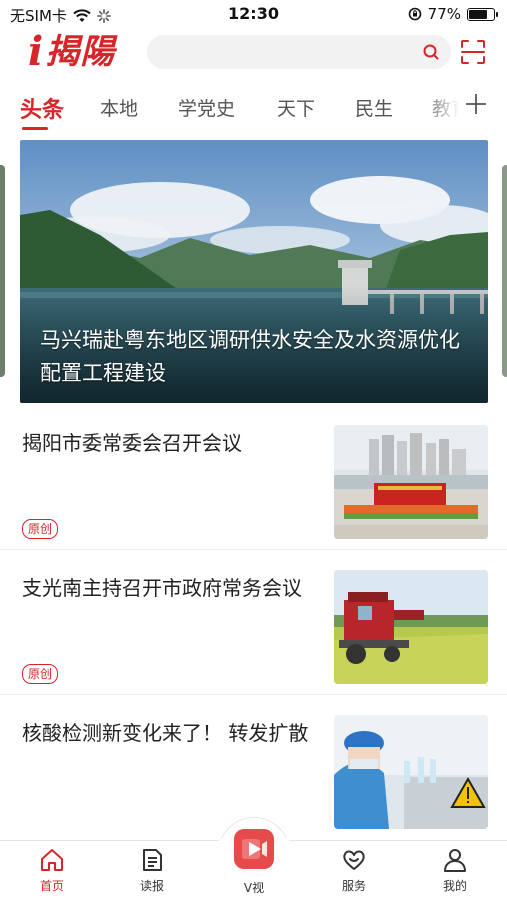 This screenshot has height=900, width=507. I want to click on tab-fade, so click(440, 108).